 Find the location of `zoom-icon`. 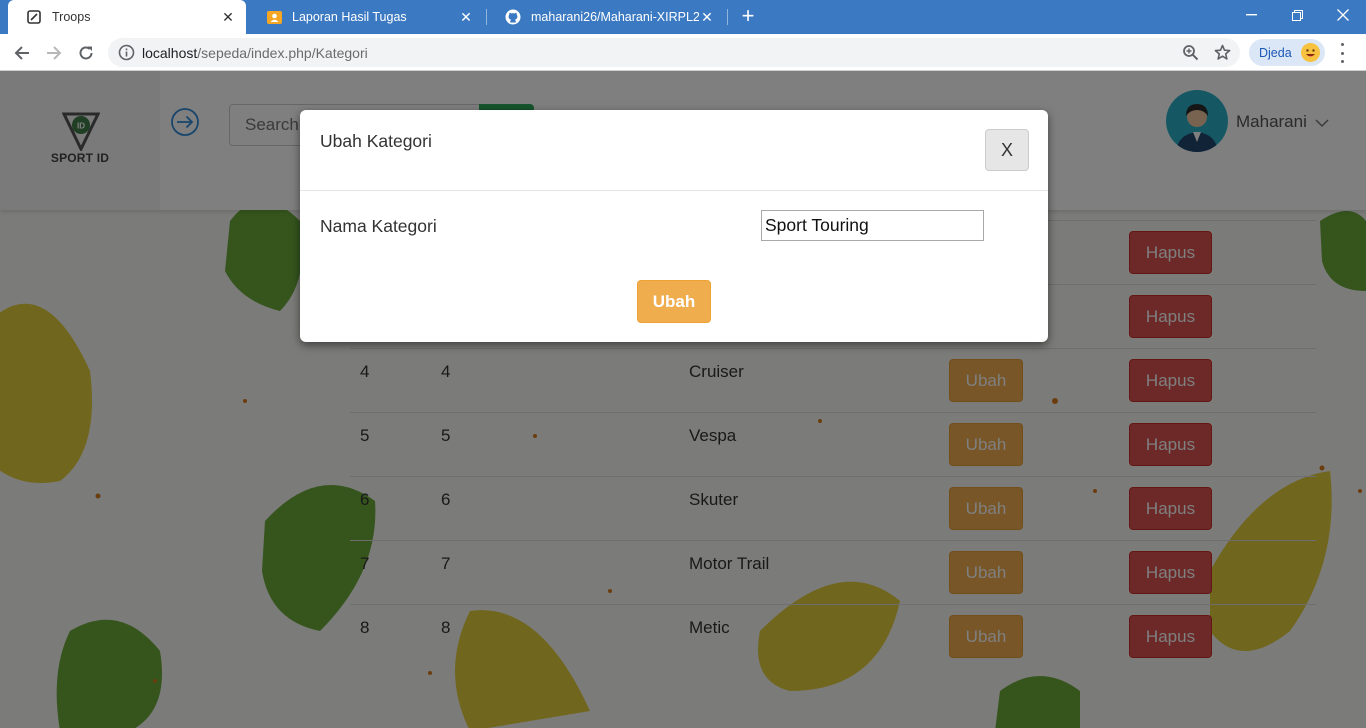

zoom-icon is located at coordinates (1190, 52).